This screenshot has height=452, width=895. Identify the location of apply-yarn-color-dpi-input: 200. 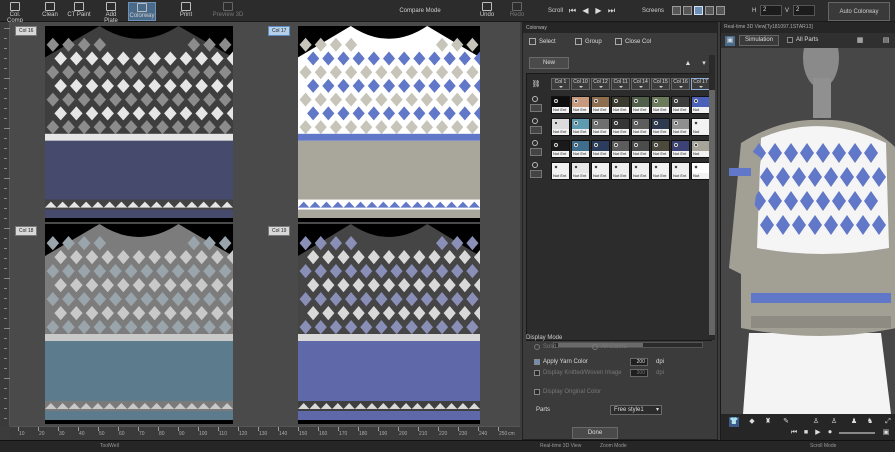
(639, 362).